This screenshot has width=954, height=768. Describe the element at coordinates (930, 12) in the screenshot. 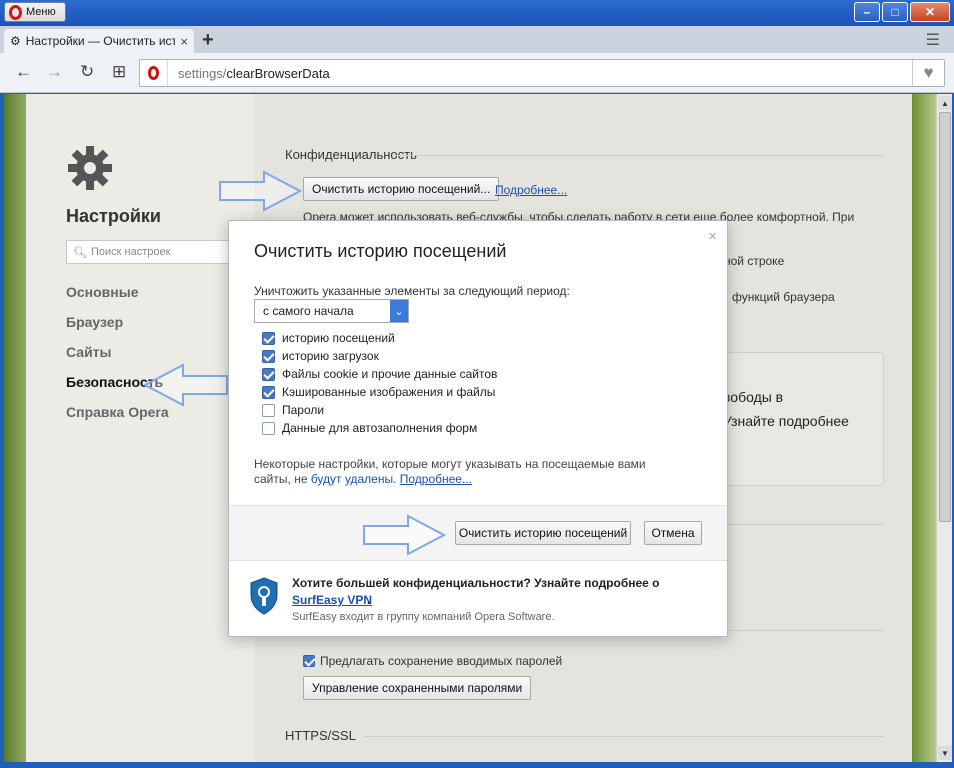

I see `close-window-button: ✕` at that location.